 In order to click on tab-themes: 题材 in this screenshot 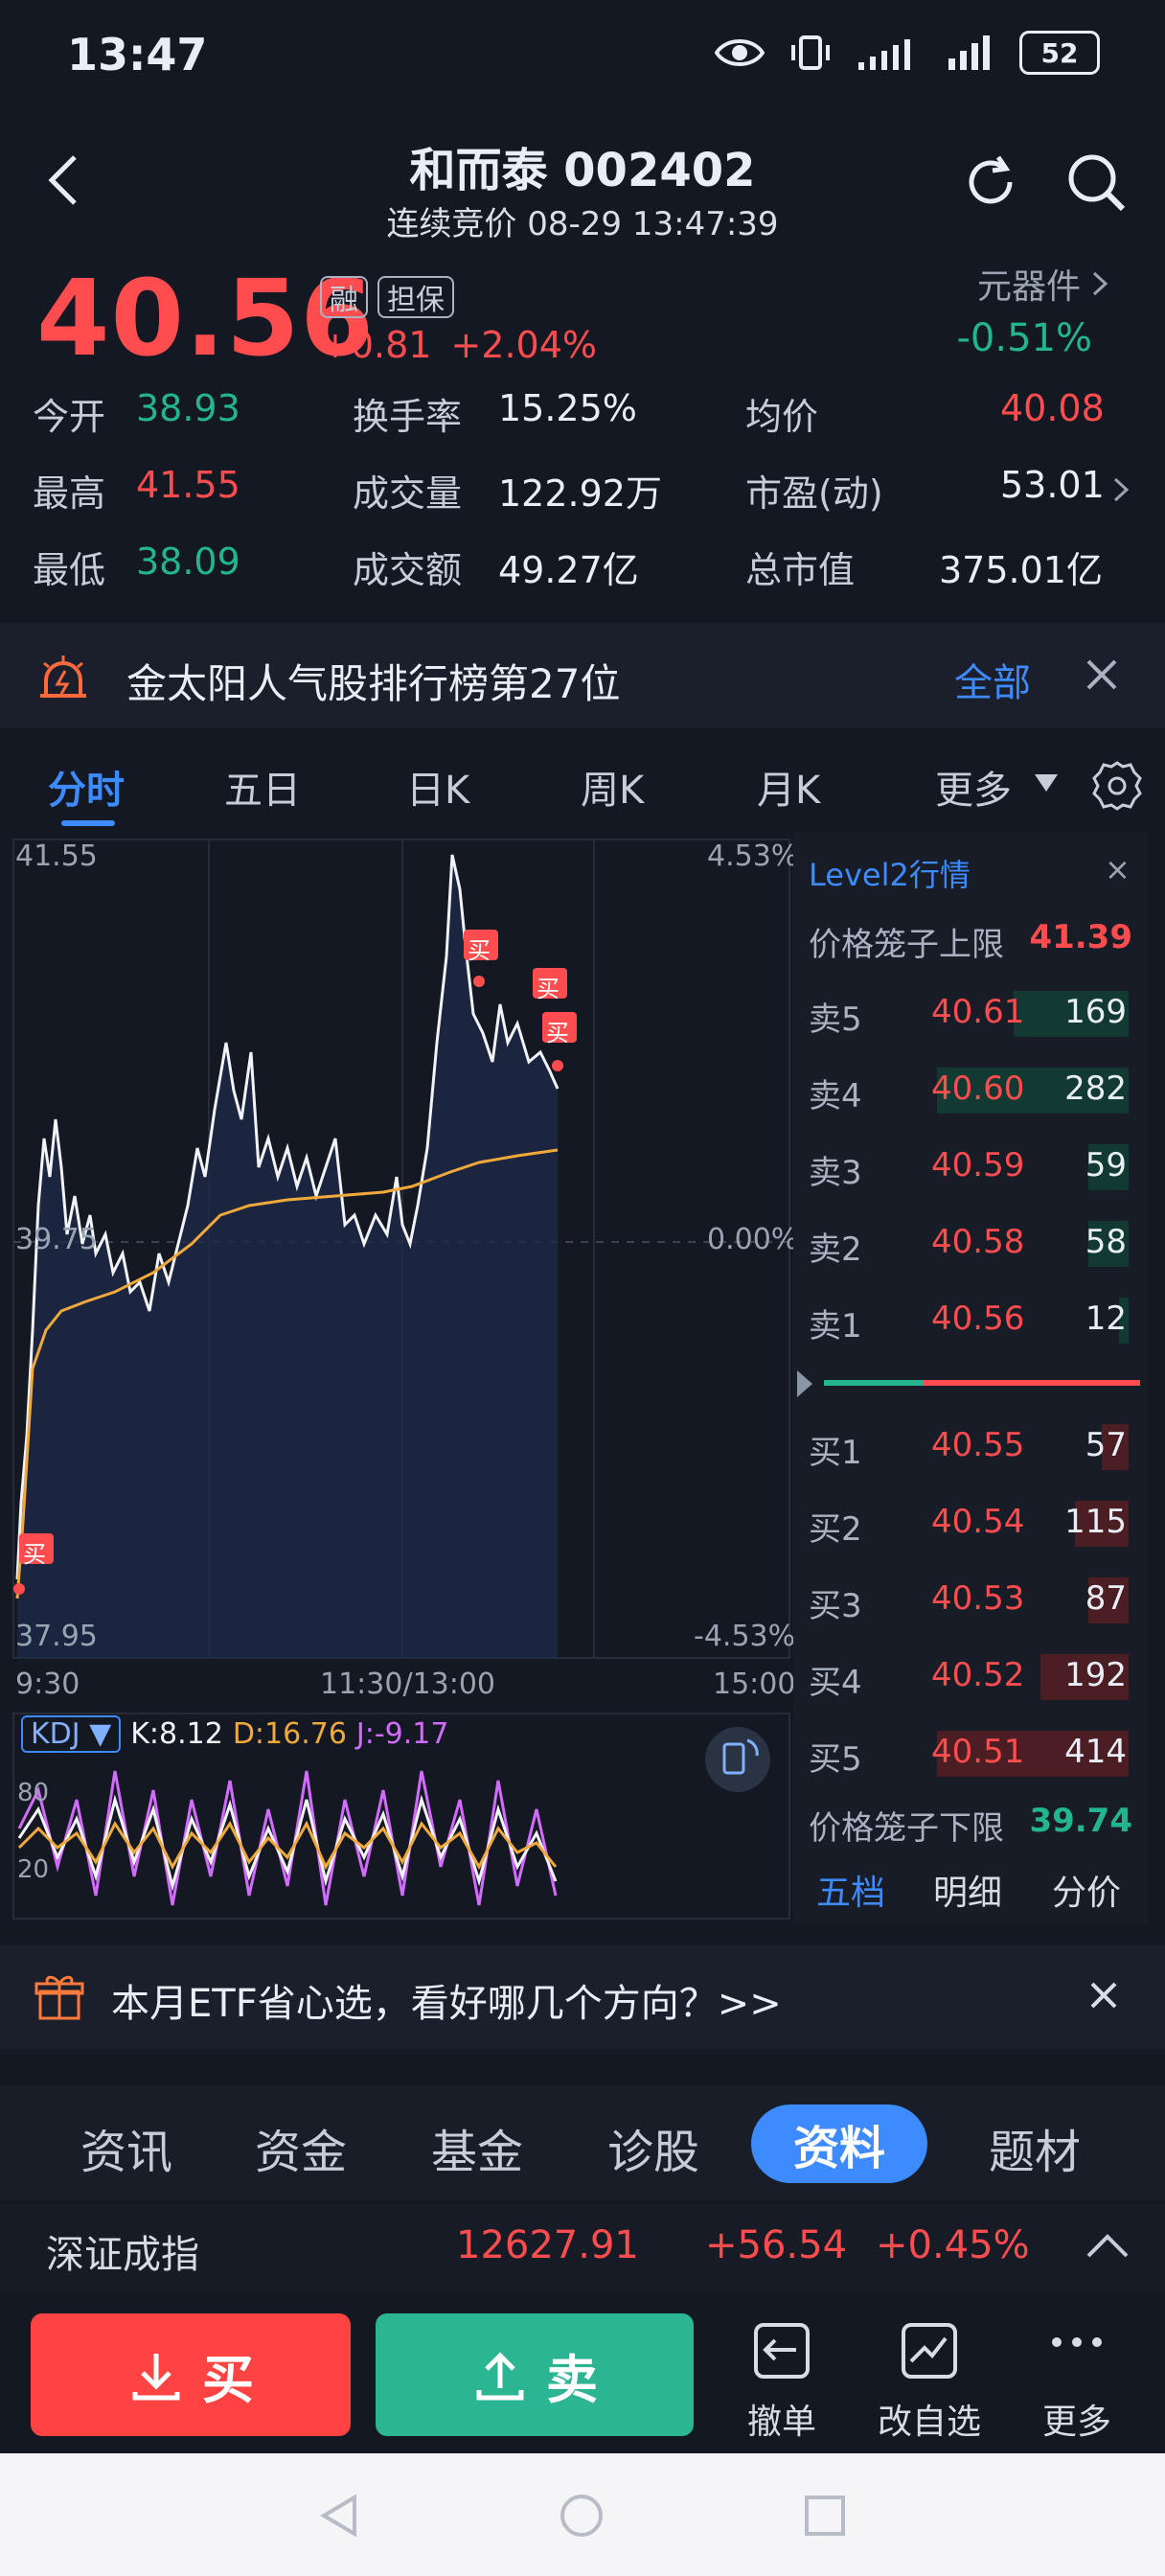, I will do `click(1035, 2147)`.